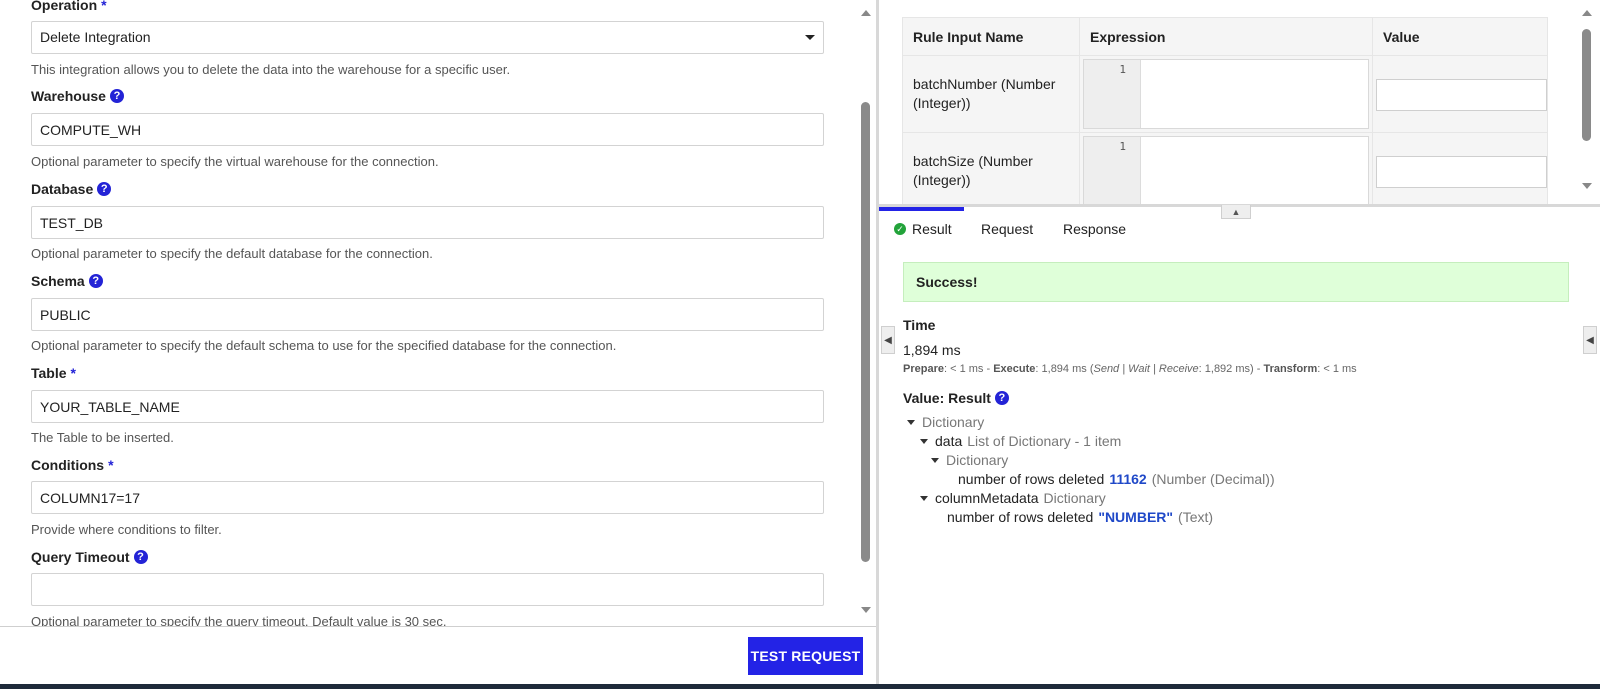 This screenshot has width=1600, height=689. What do you see at coordinates (58, 281) in the screenshot?
I see `schema-label-text: Schema` at bounding box center [58, 281].